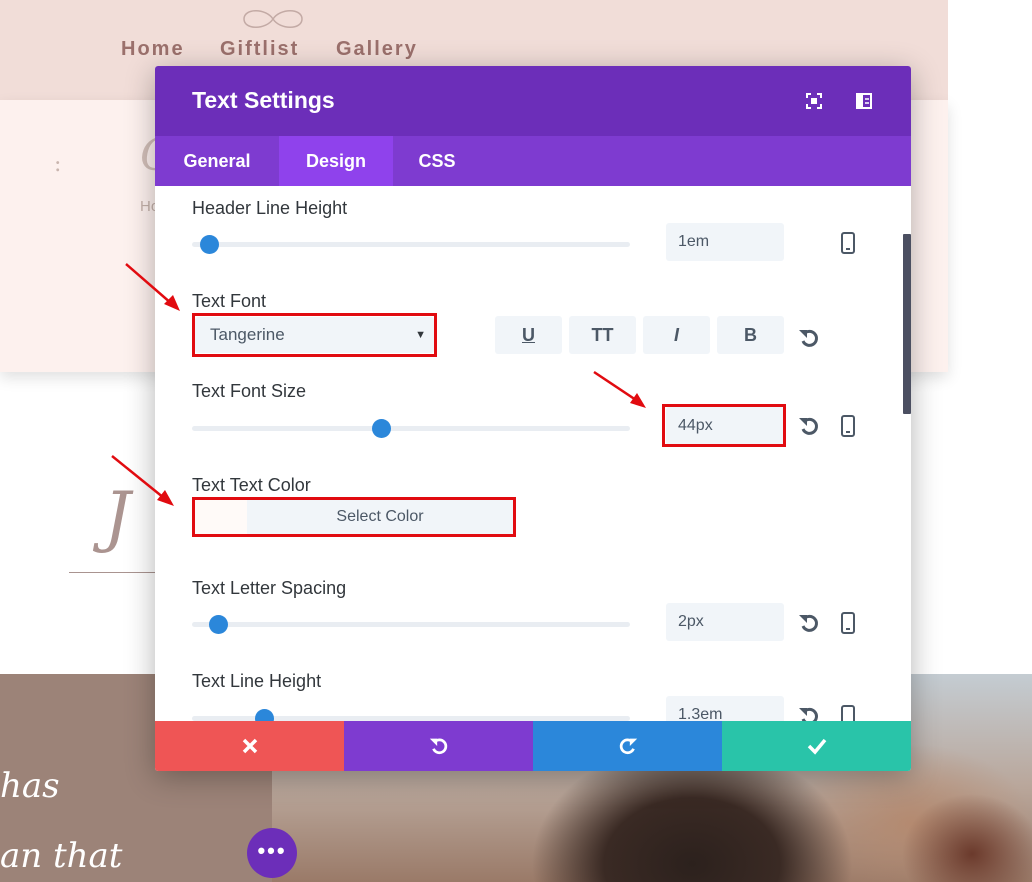  I want to click on modal-title: Text Settings, so click(263, 100).